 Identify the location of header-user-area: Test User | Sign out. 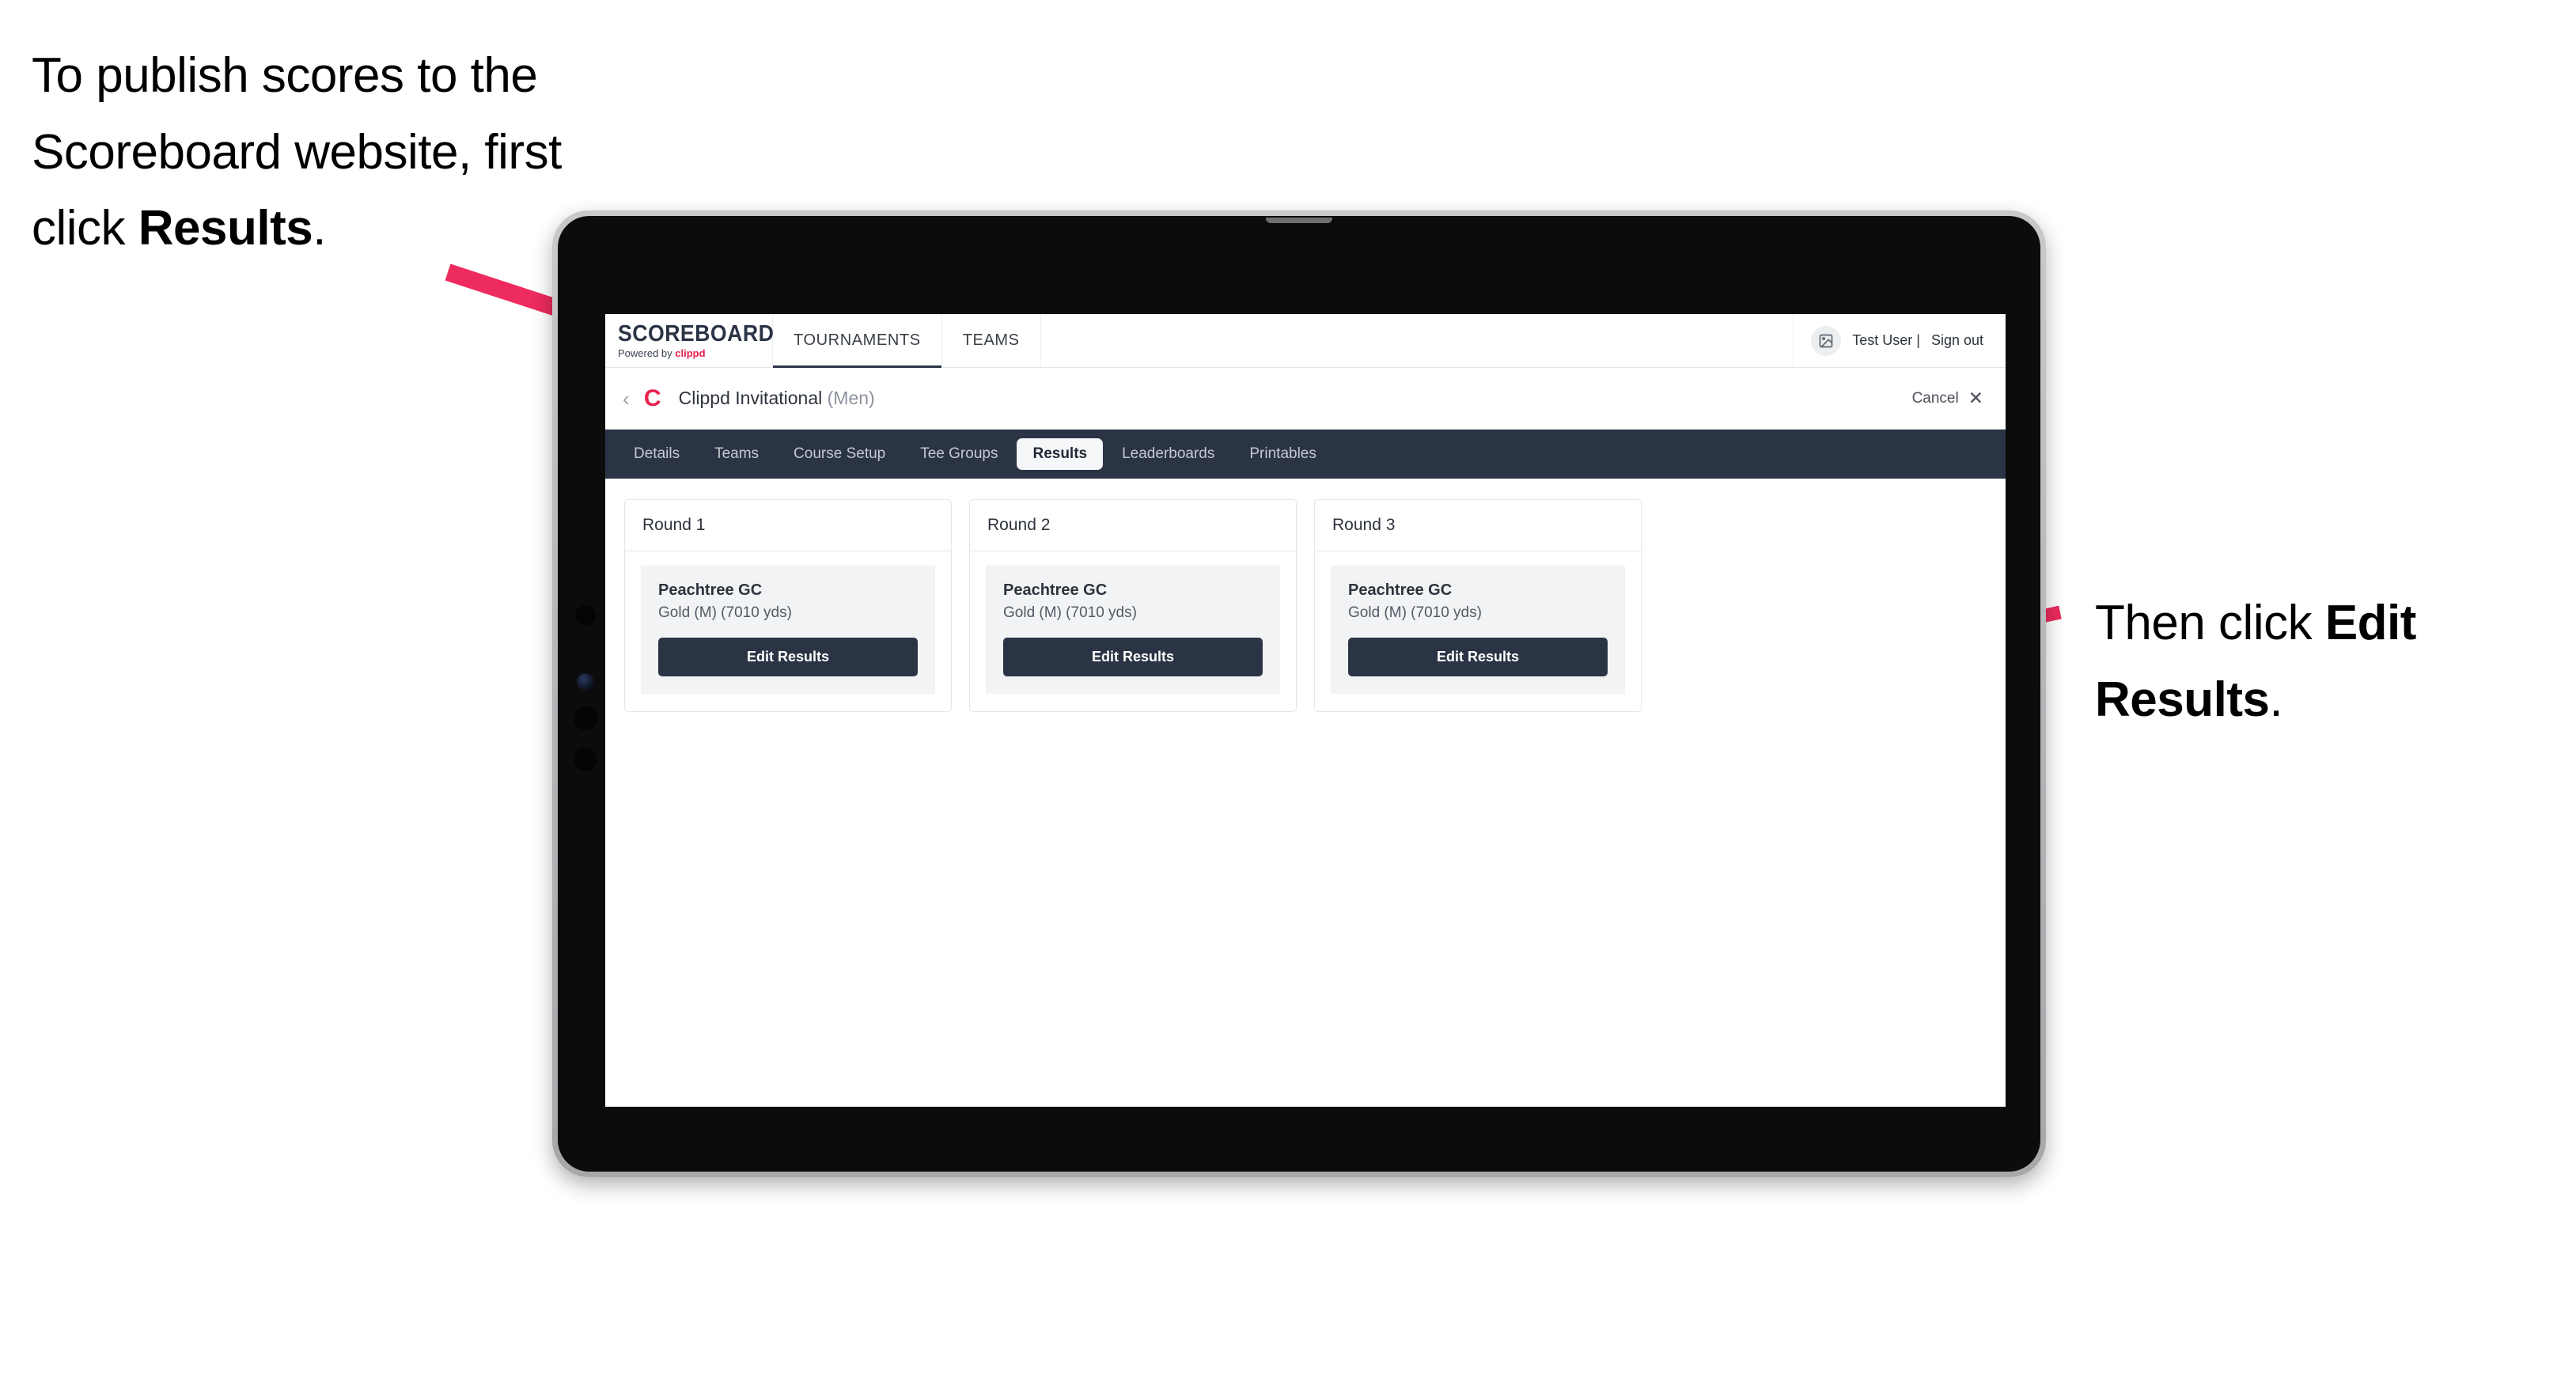
(1900, 340).